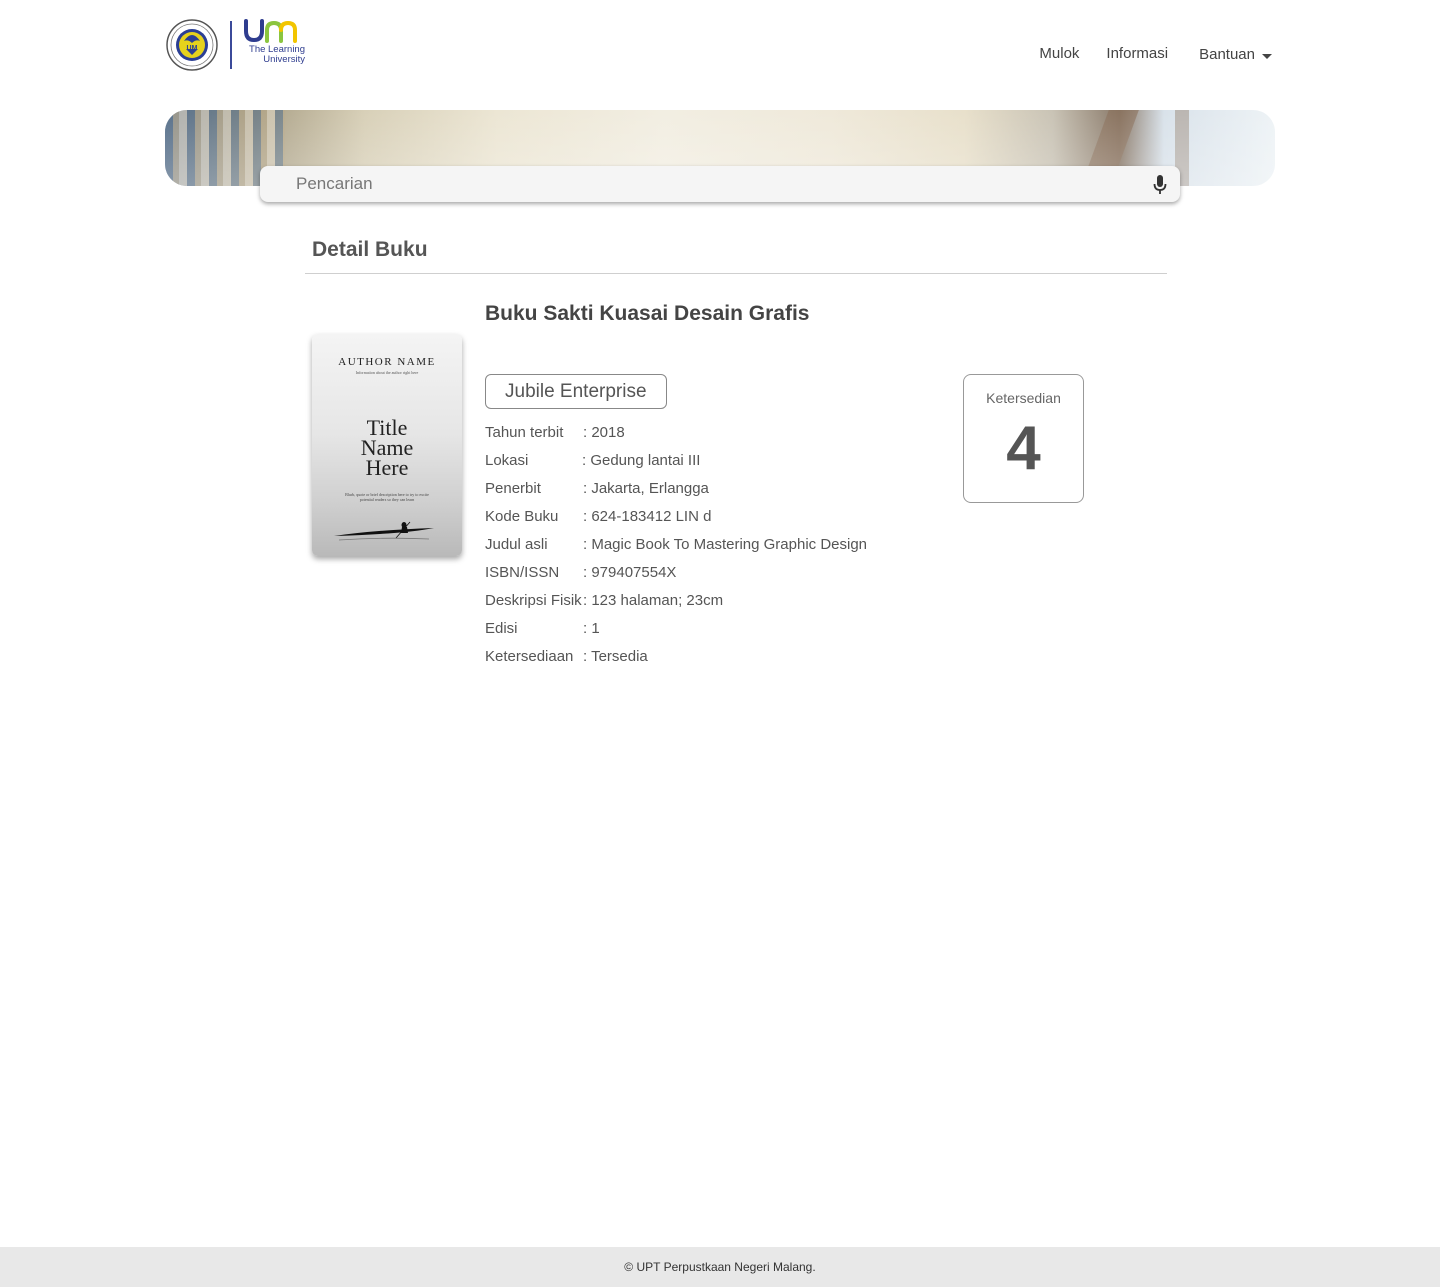 The width and height of the screenshot is (1440, 1287). Describe the element at coordinates (676, 628) in the screenshot. I see `meta-row-edisi: Edisi : 1` at that location.